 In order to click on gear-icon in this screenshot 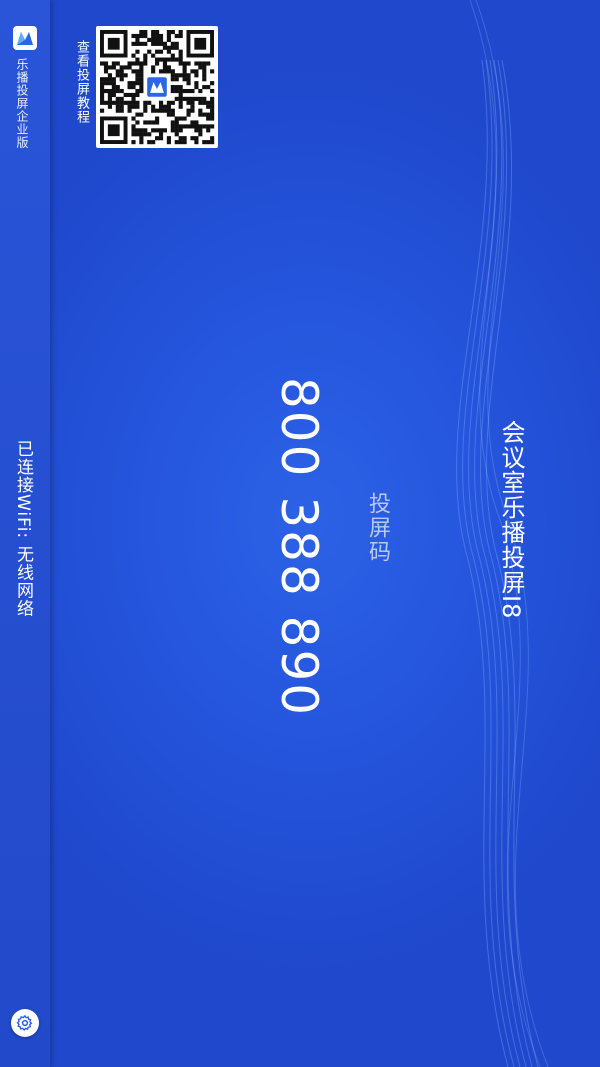, I will do `click(24, 1023)`.